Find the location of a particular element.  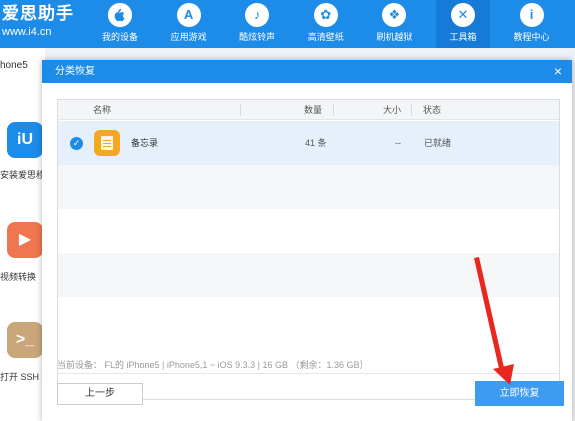

column-header-status: 状态 is located at coordinates (432, 110).